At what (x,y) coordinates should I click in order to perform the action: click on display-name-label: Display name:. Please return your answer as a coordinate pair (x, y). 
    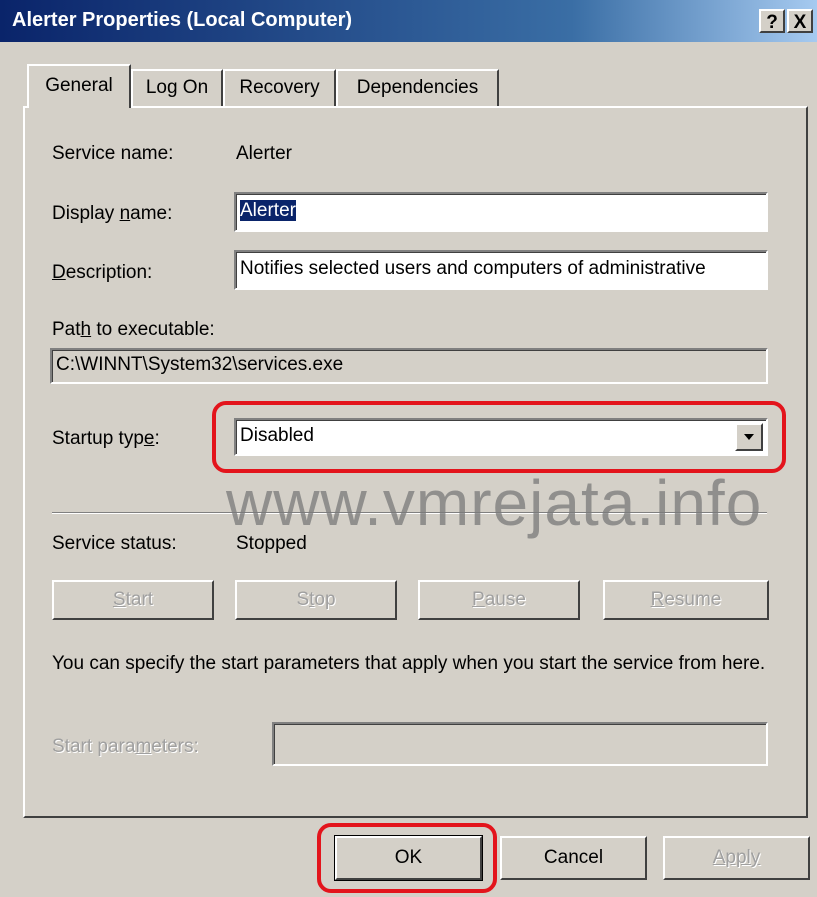
    Looking at the image, I should click on (112, 213).